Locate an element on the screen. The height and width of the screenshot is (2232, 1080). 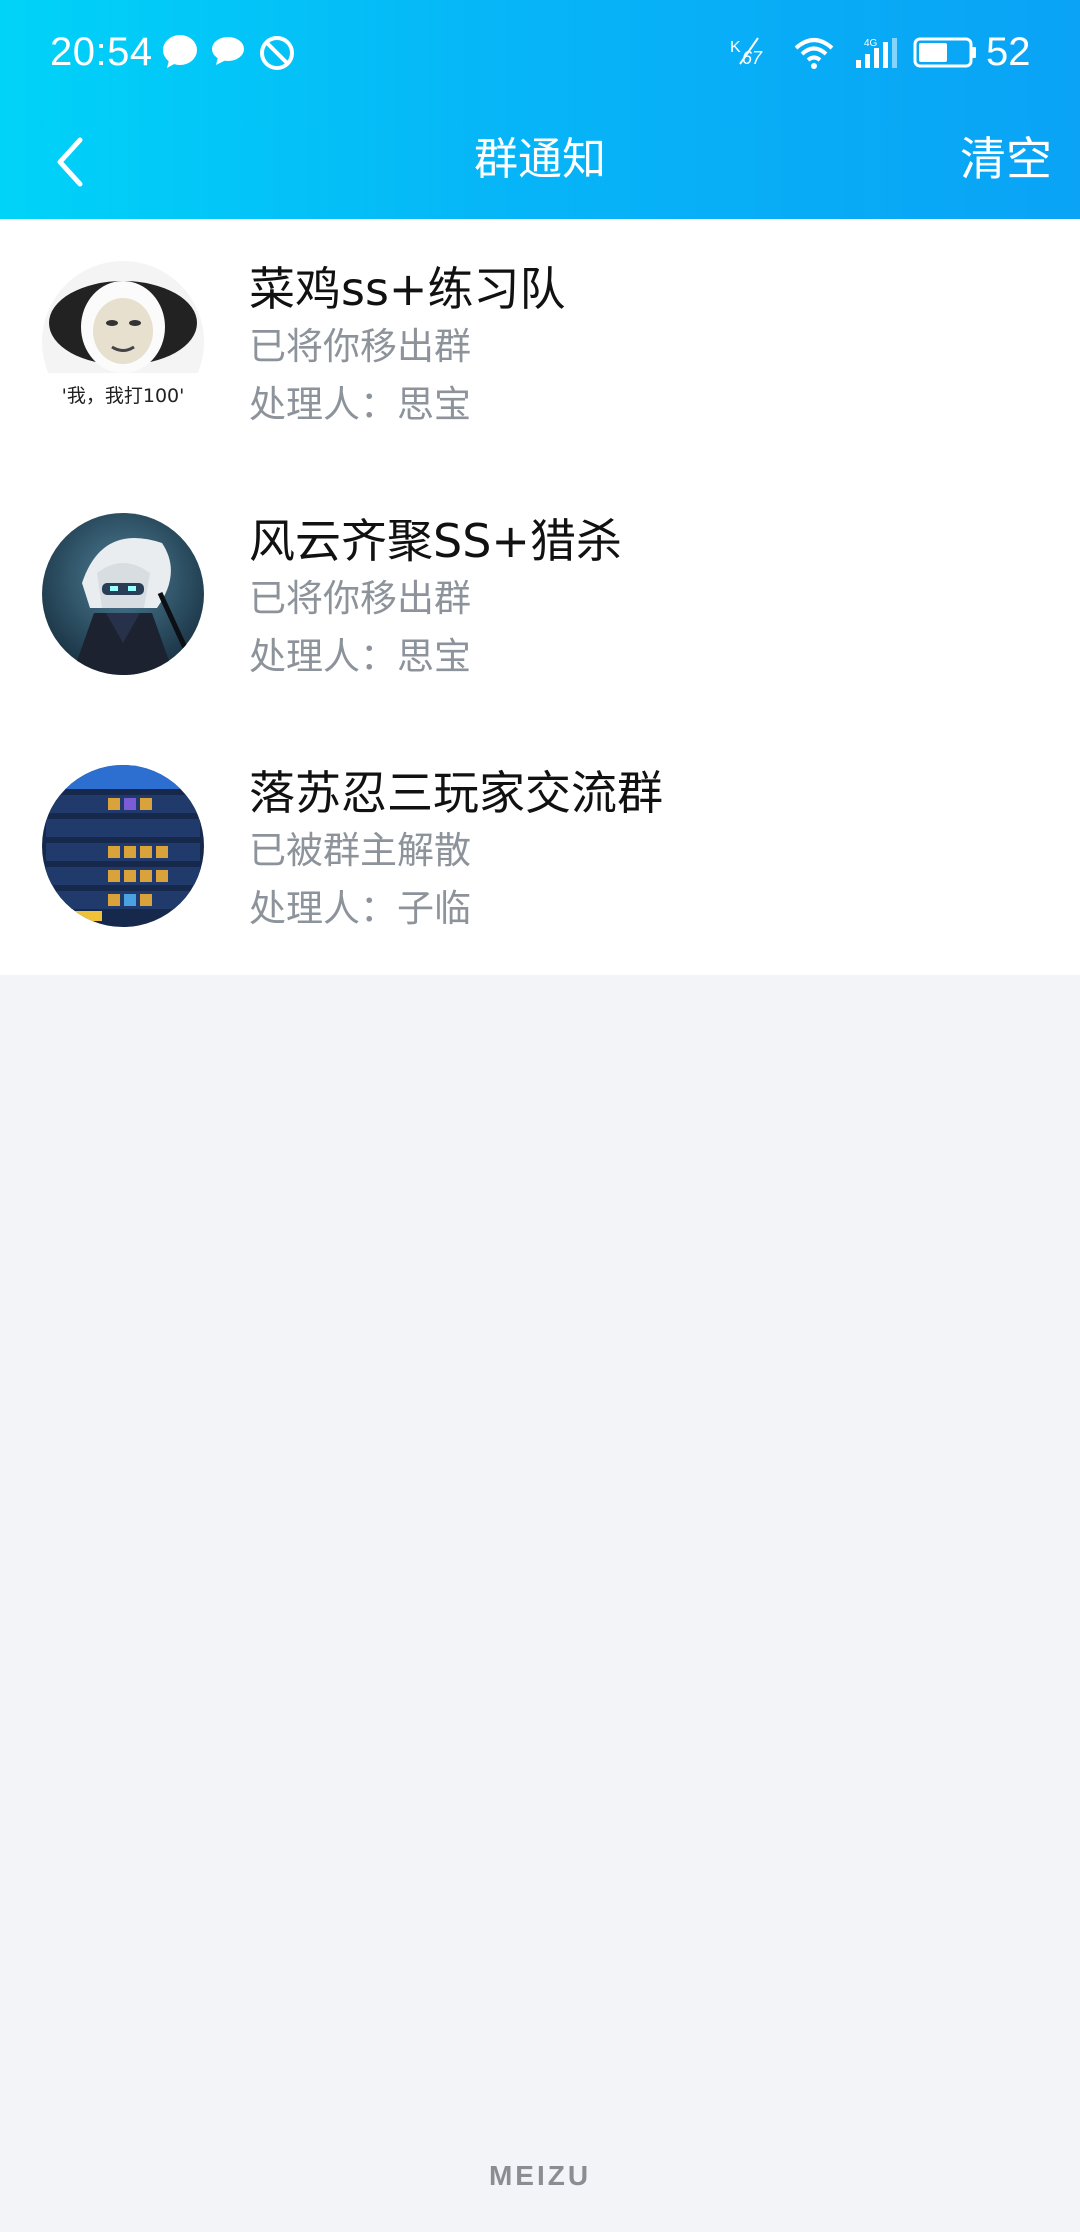
clear-button: 清空 is located at coordinates (1006, 159).